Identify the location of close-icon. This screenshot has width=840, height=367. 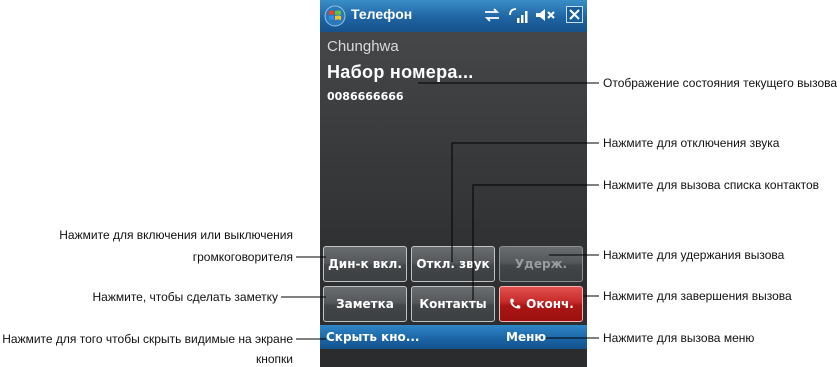
(574, 14).